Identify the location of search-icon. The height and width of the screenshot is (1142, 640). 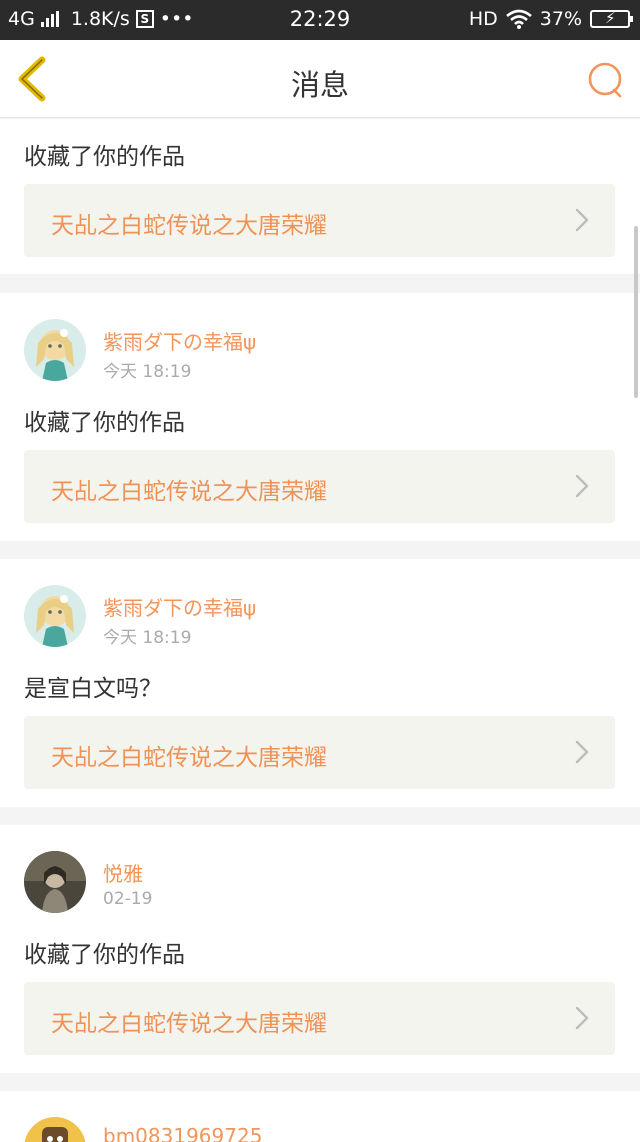
(606, 80).